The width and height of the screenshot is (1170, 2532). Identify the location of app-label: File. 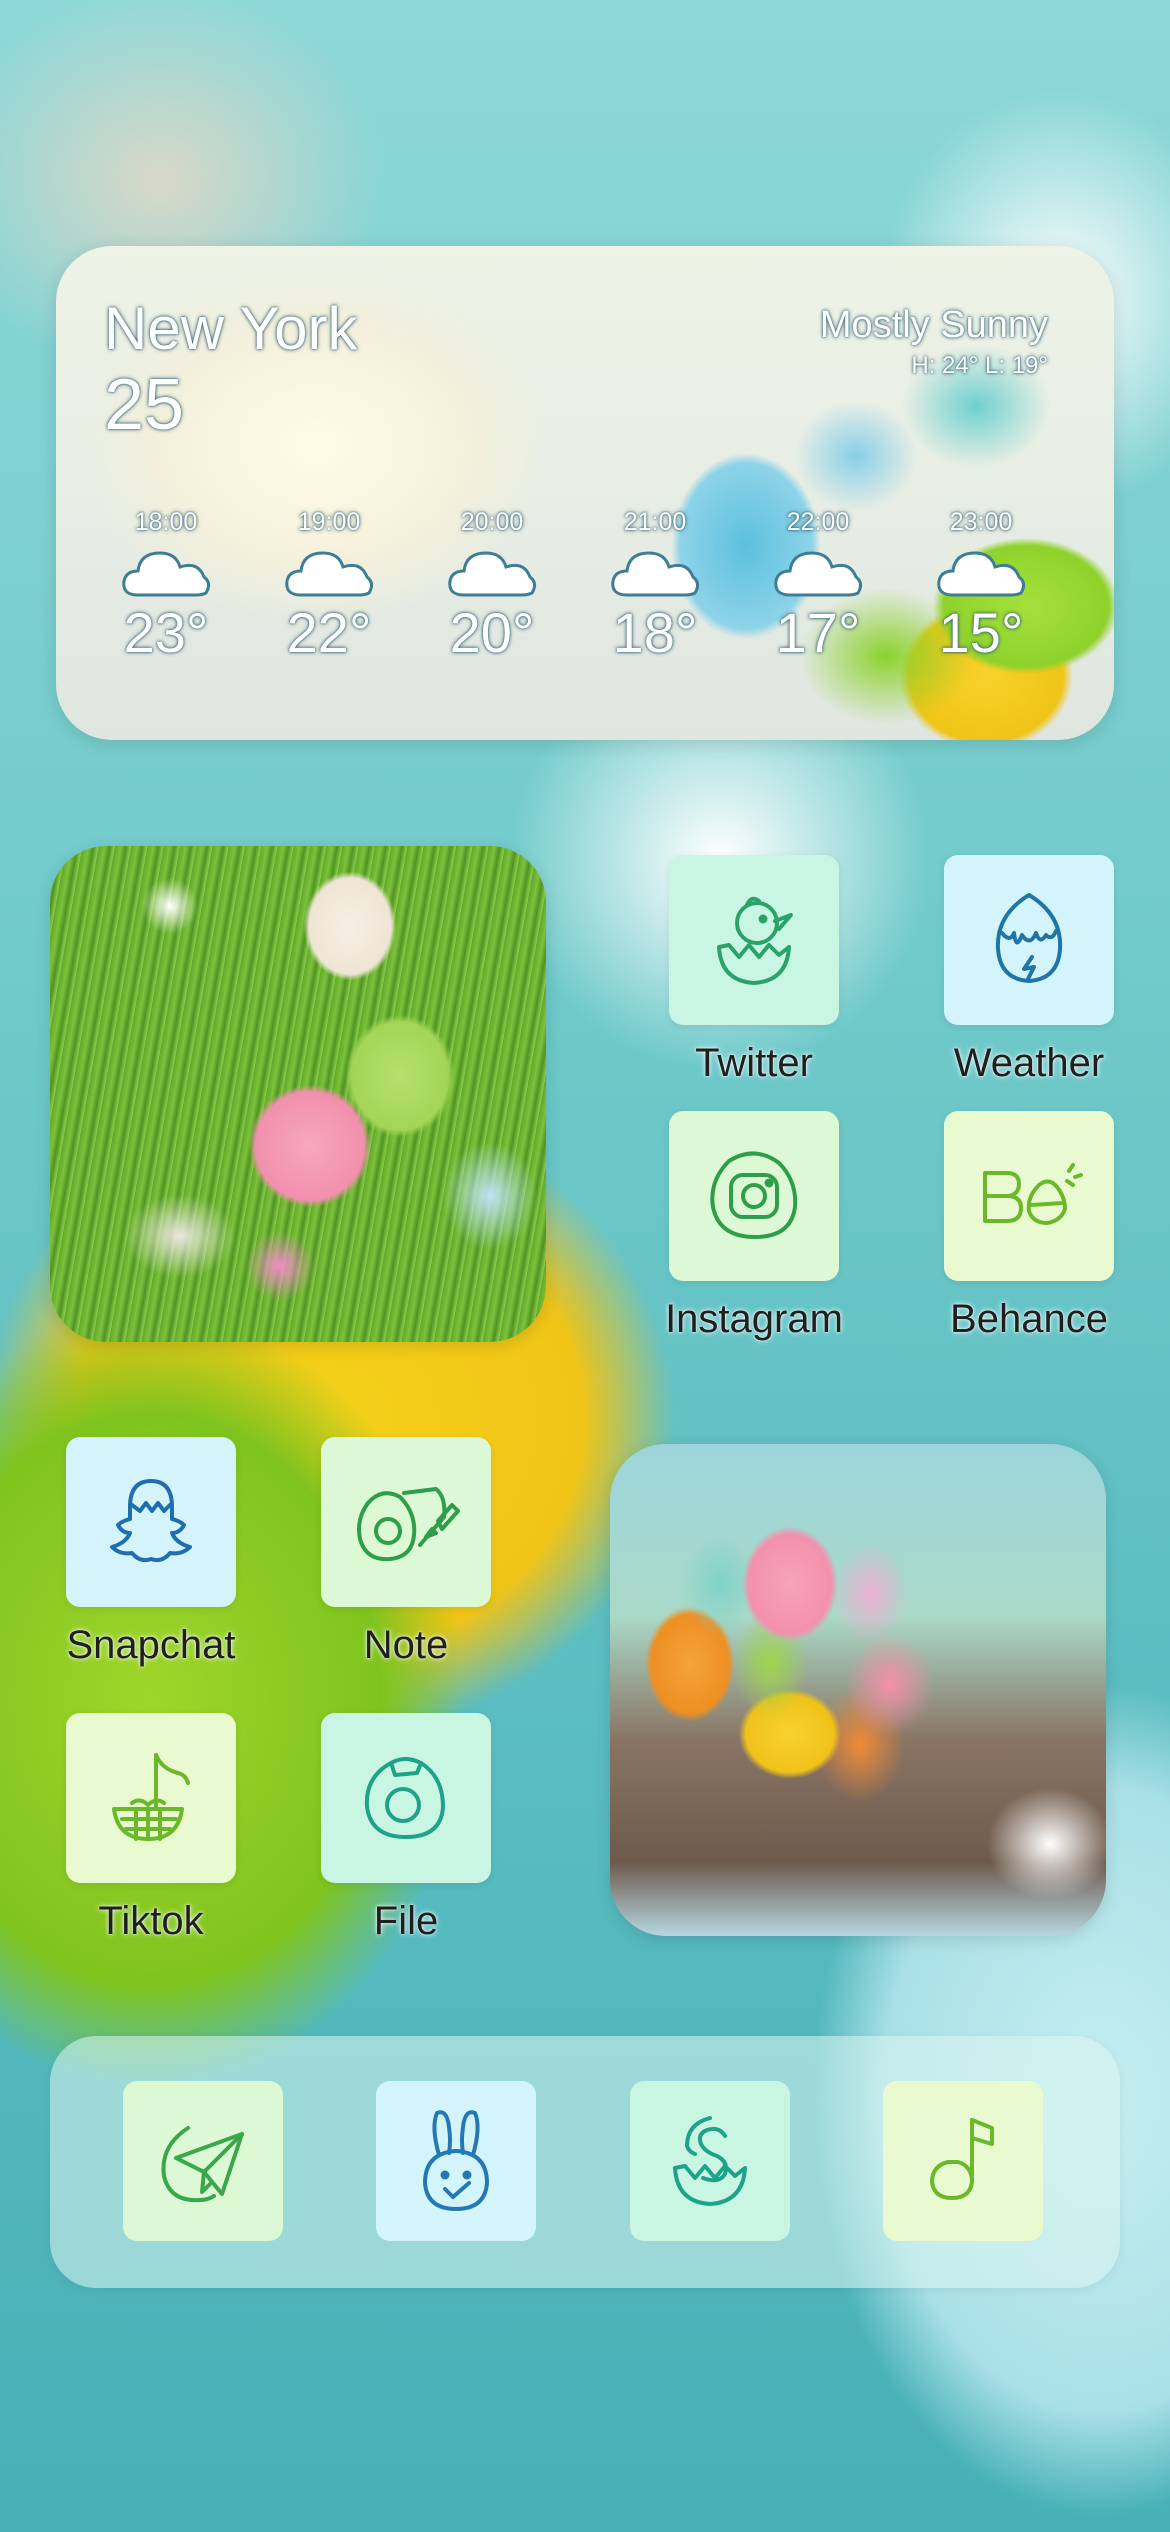
(406, 1921).